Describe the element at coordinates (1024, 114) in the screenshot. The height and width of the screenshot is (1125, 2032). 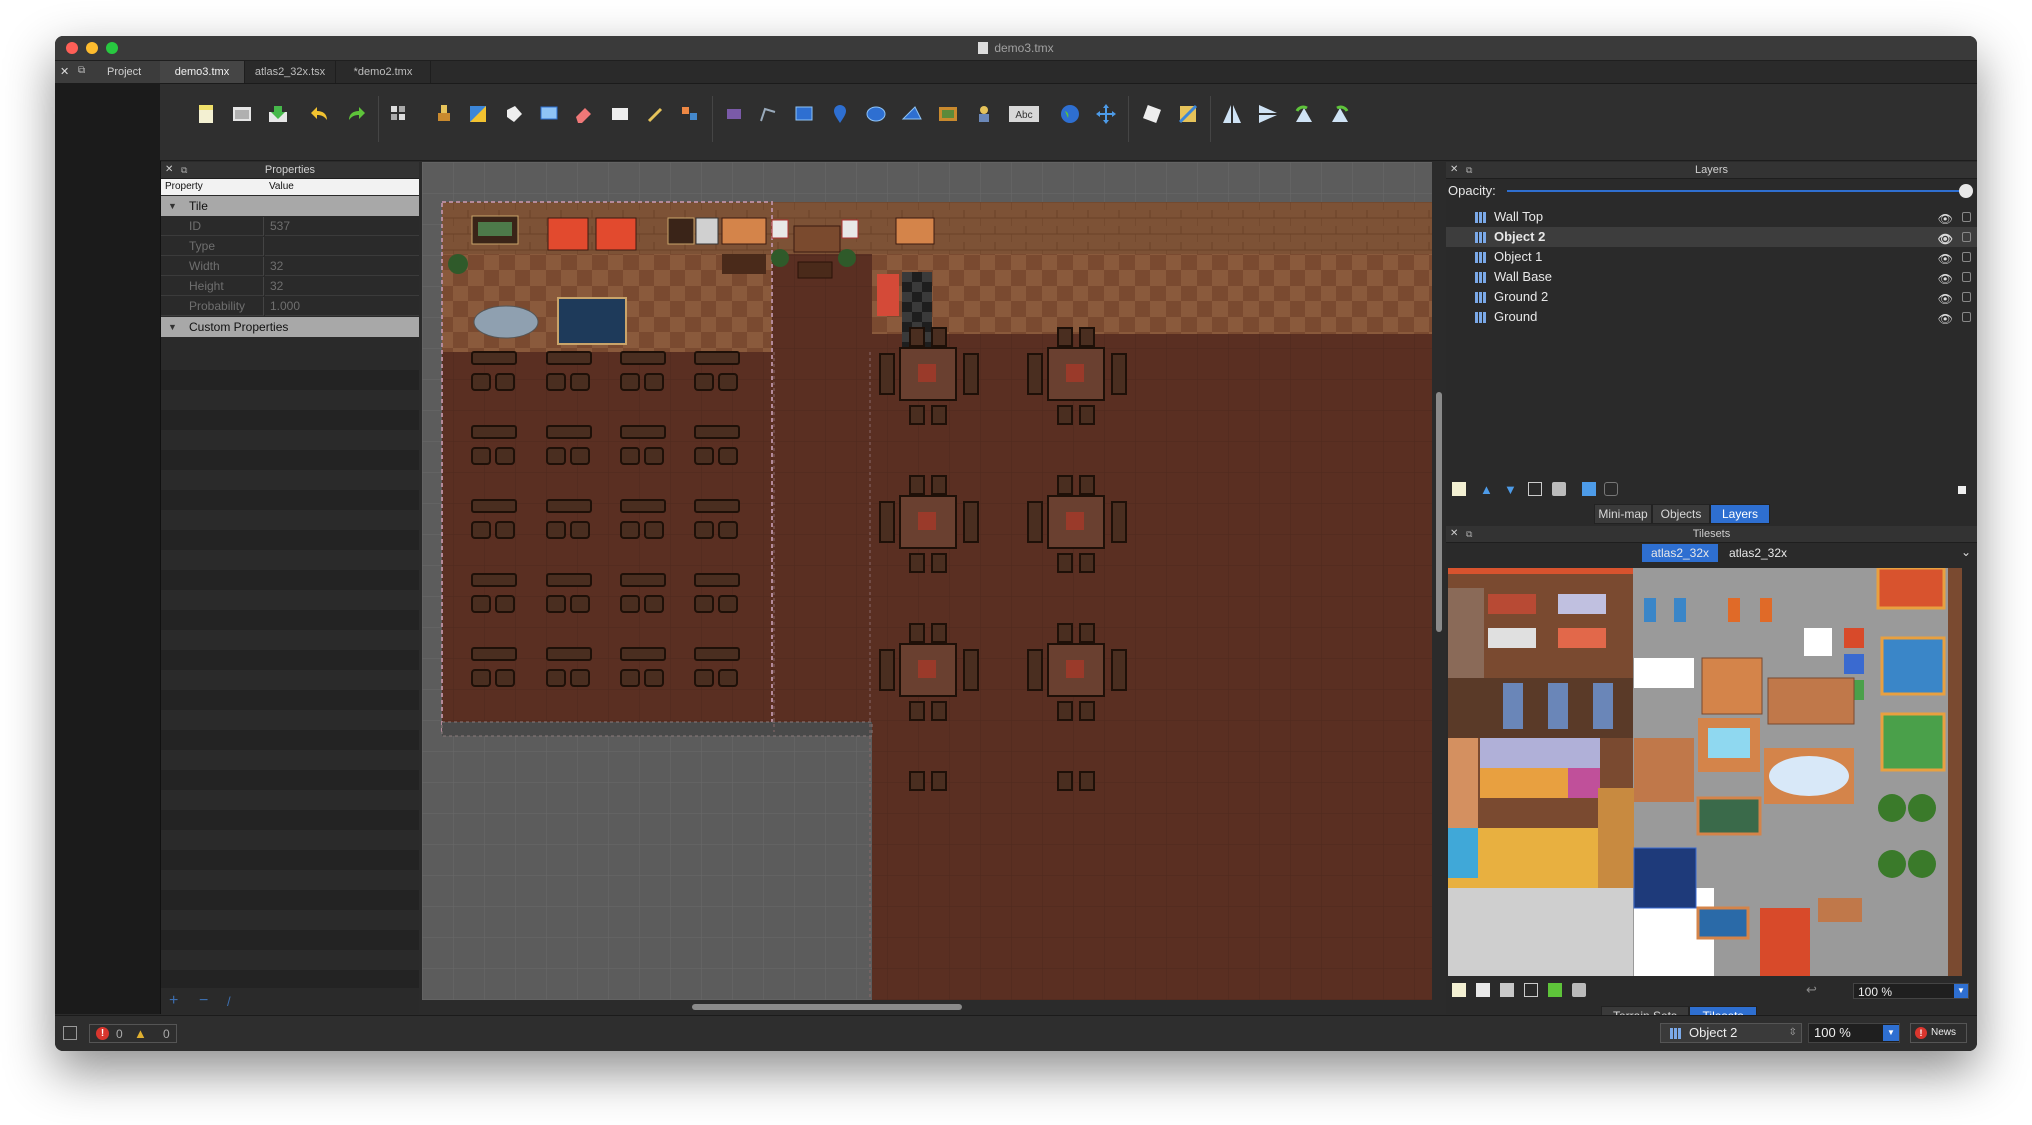
I see `insert-text-icon: Abc` at that location.